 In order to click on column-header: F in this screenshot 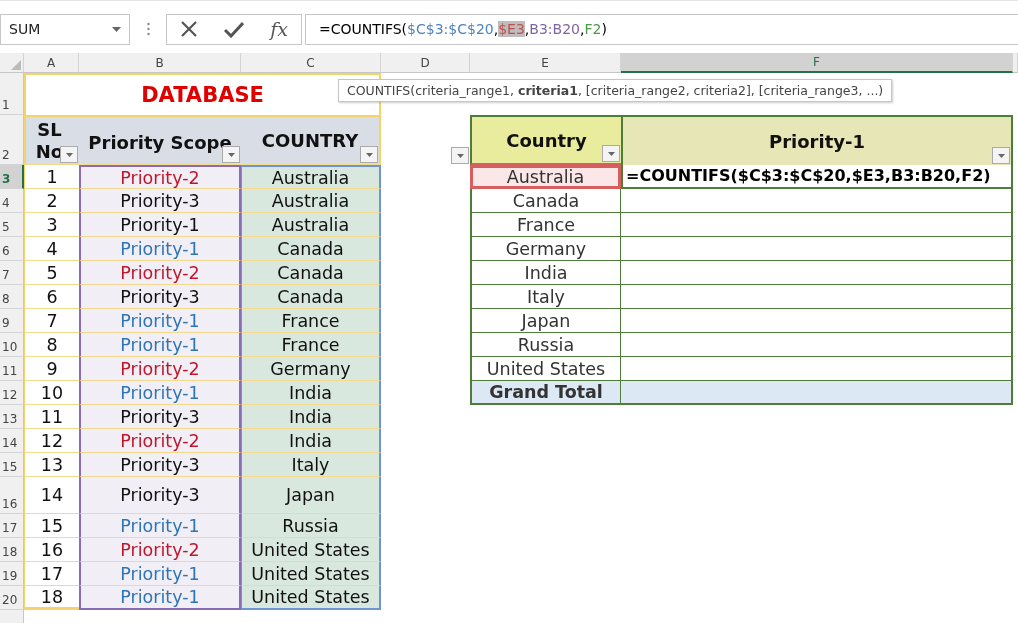, I will do `click(817, 63)`.